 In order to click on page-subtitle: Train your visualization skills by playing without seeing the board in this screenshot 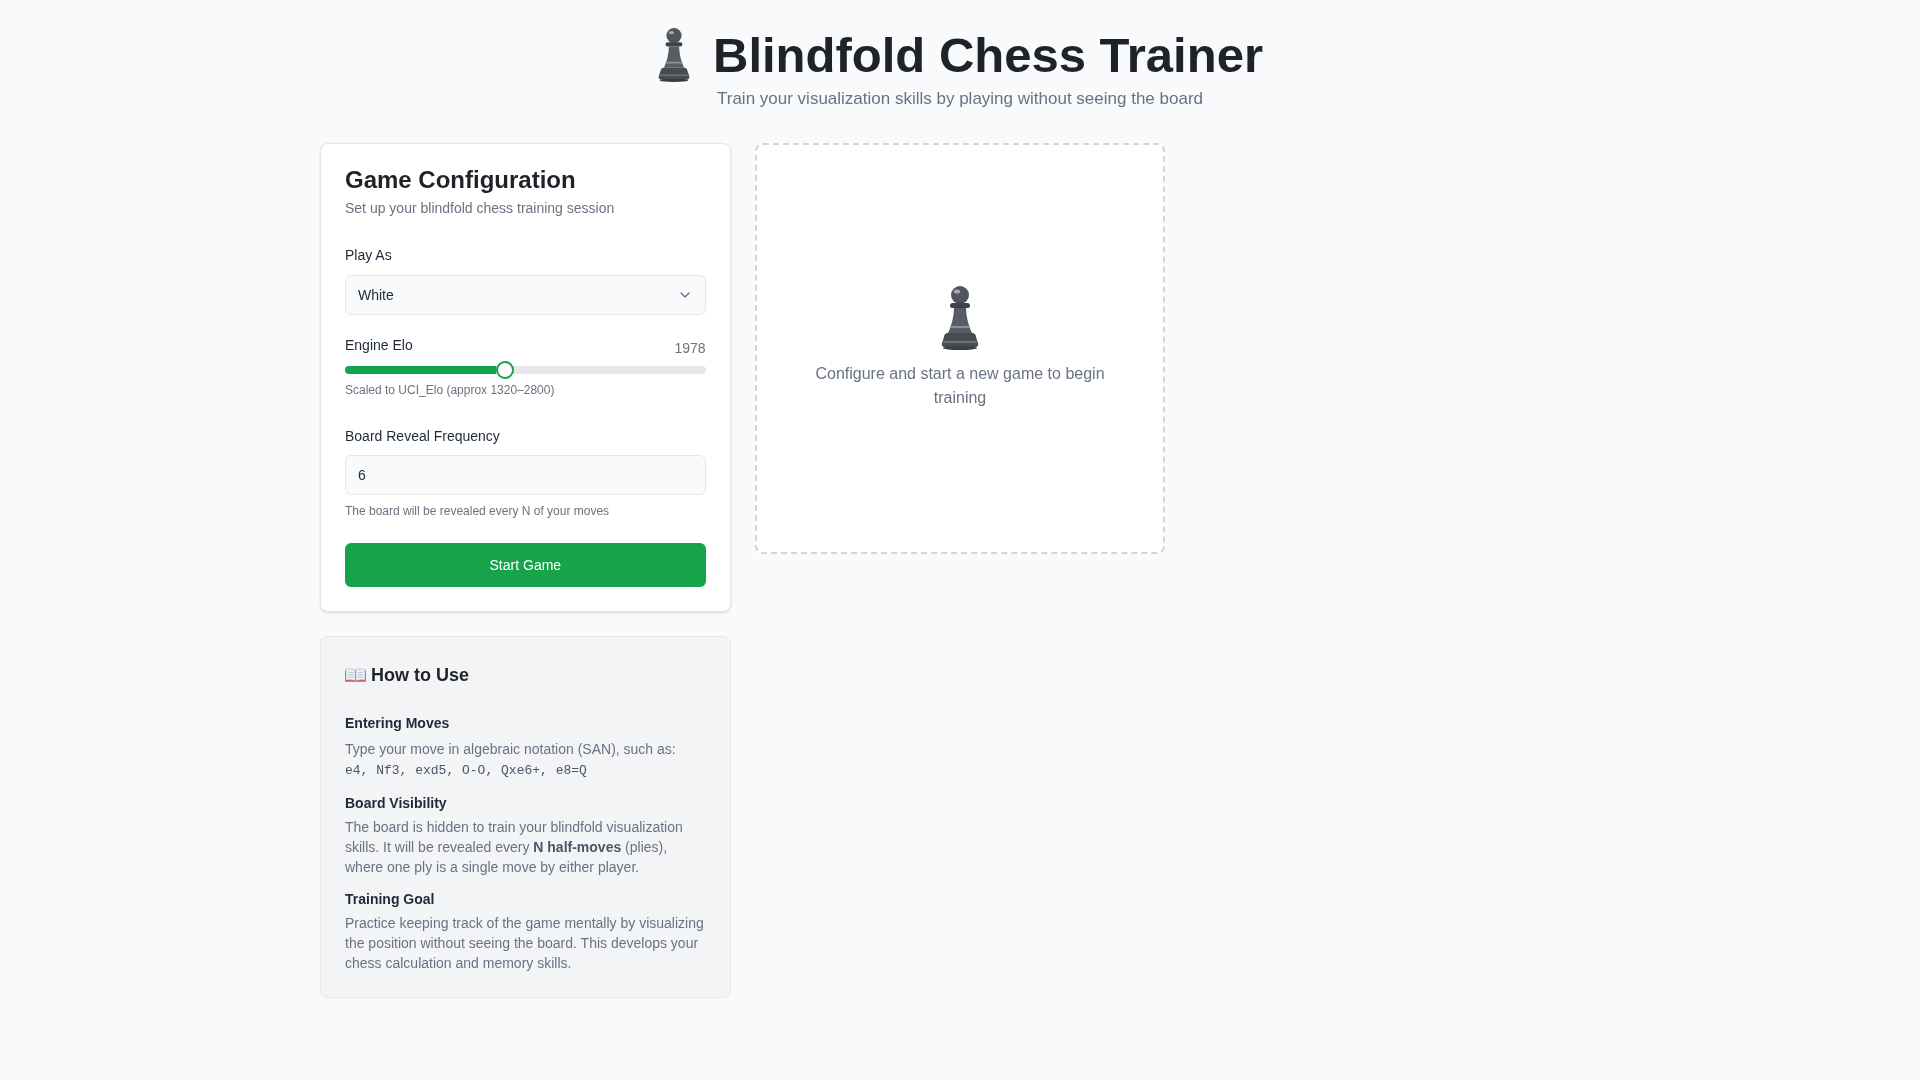, I will do `click(960, 99)`.